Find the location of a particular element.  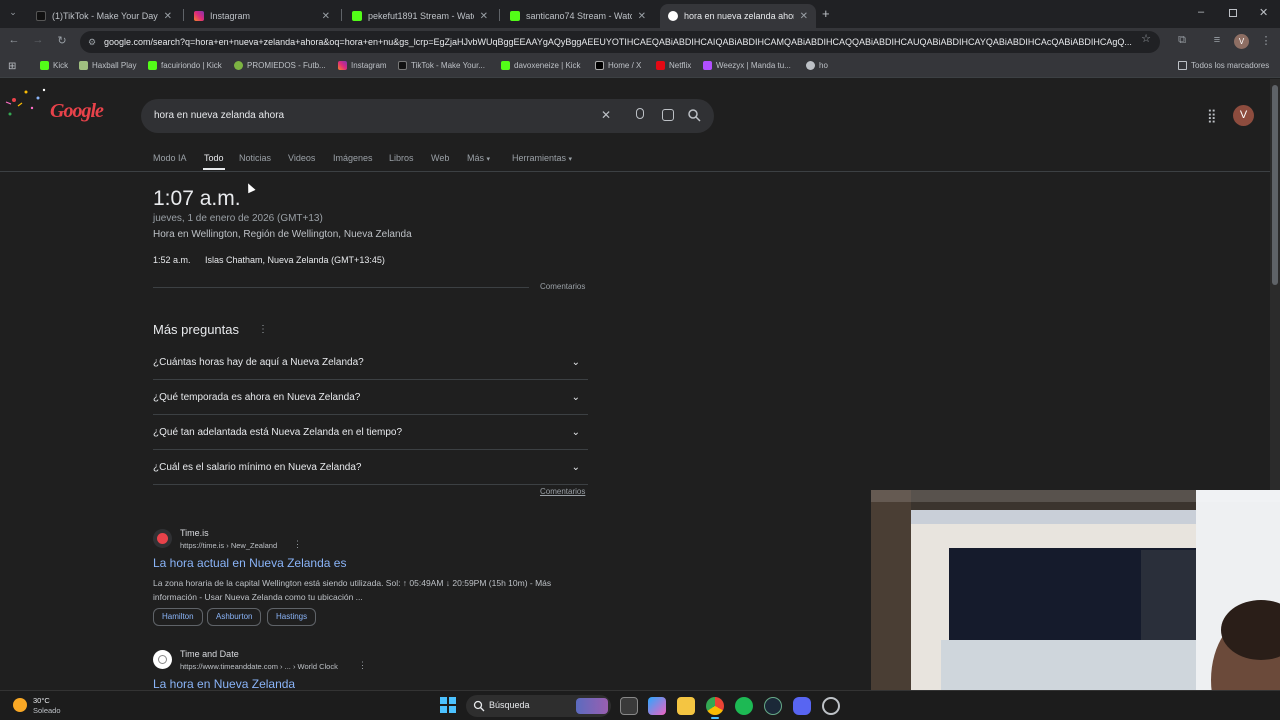

bookmark-item: ho is located at coordinates (817, 65).